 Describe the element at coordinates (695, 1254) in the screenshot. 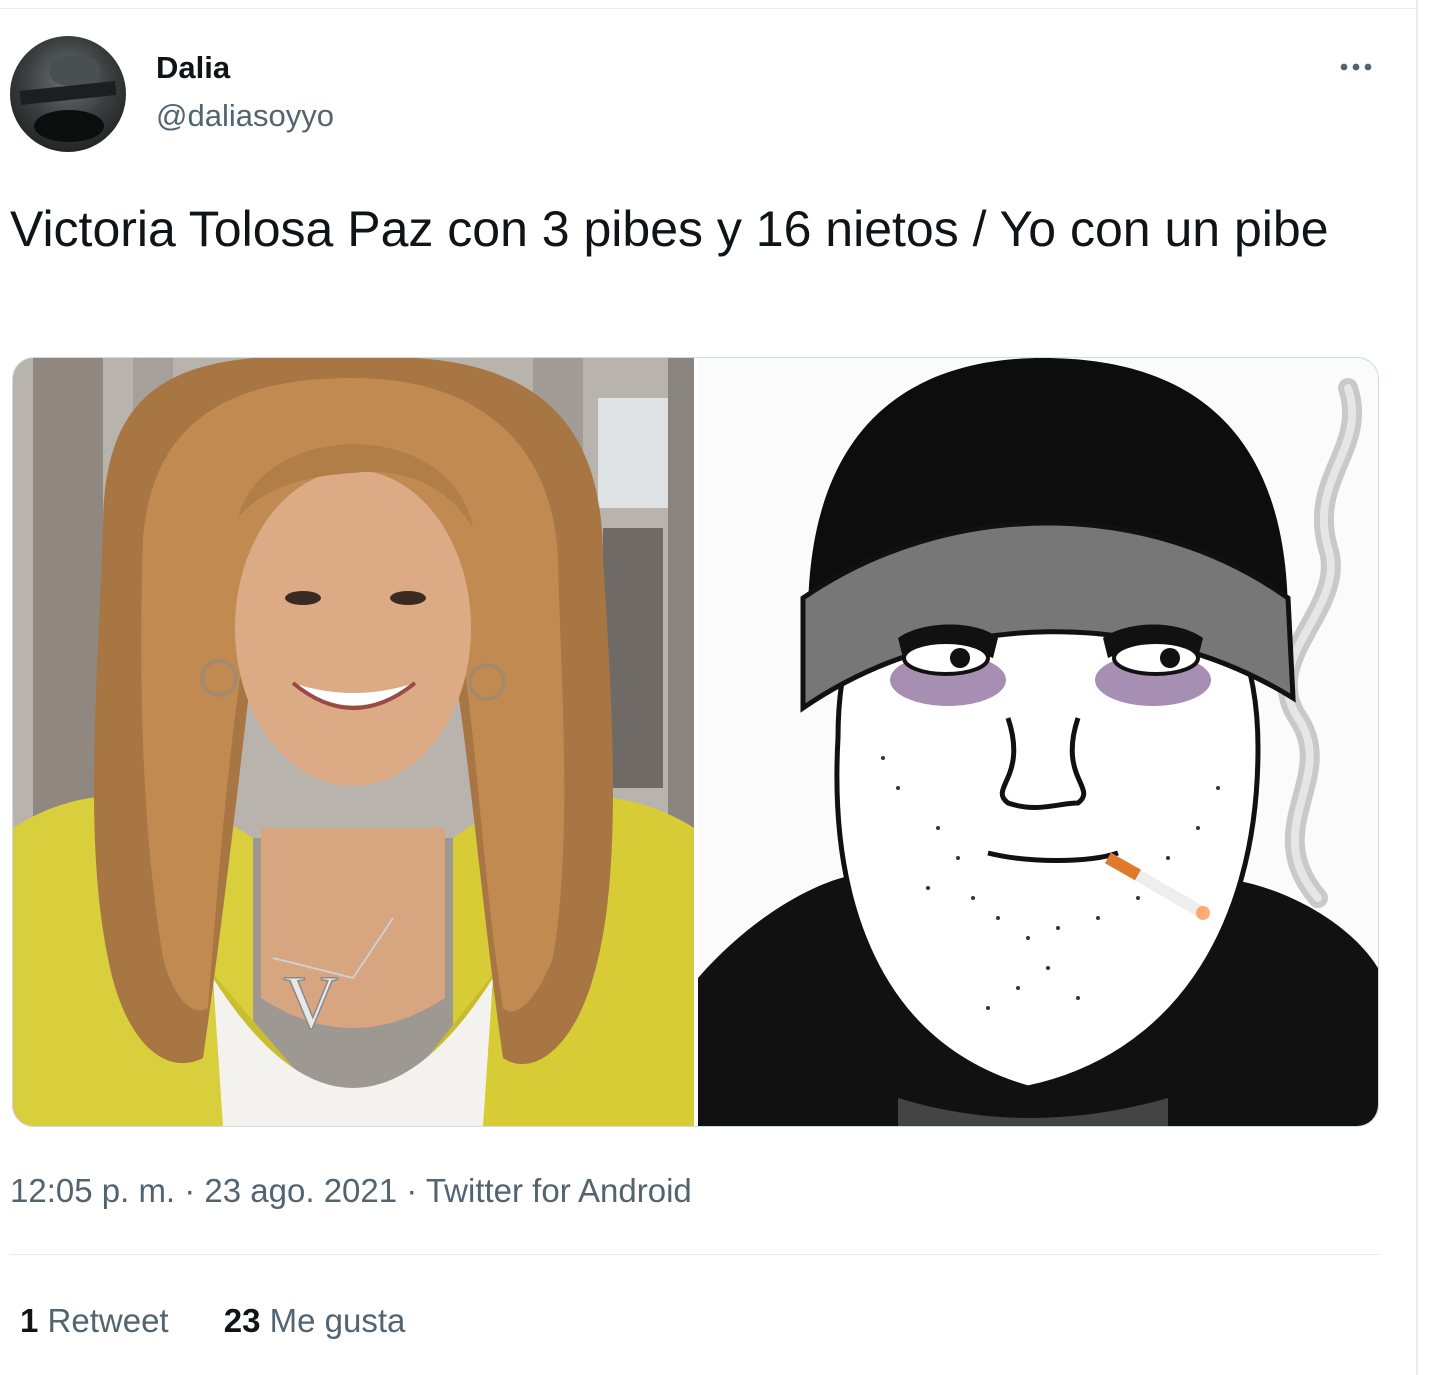

I see `divider` at that location.